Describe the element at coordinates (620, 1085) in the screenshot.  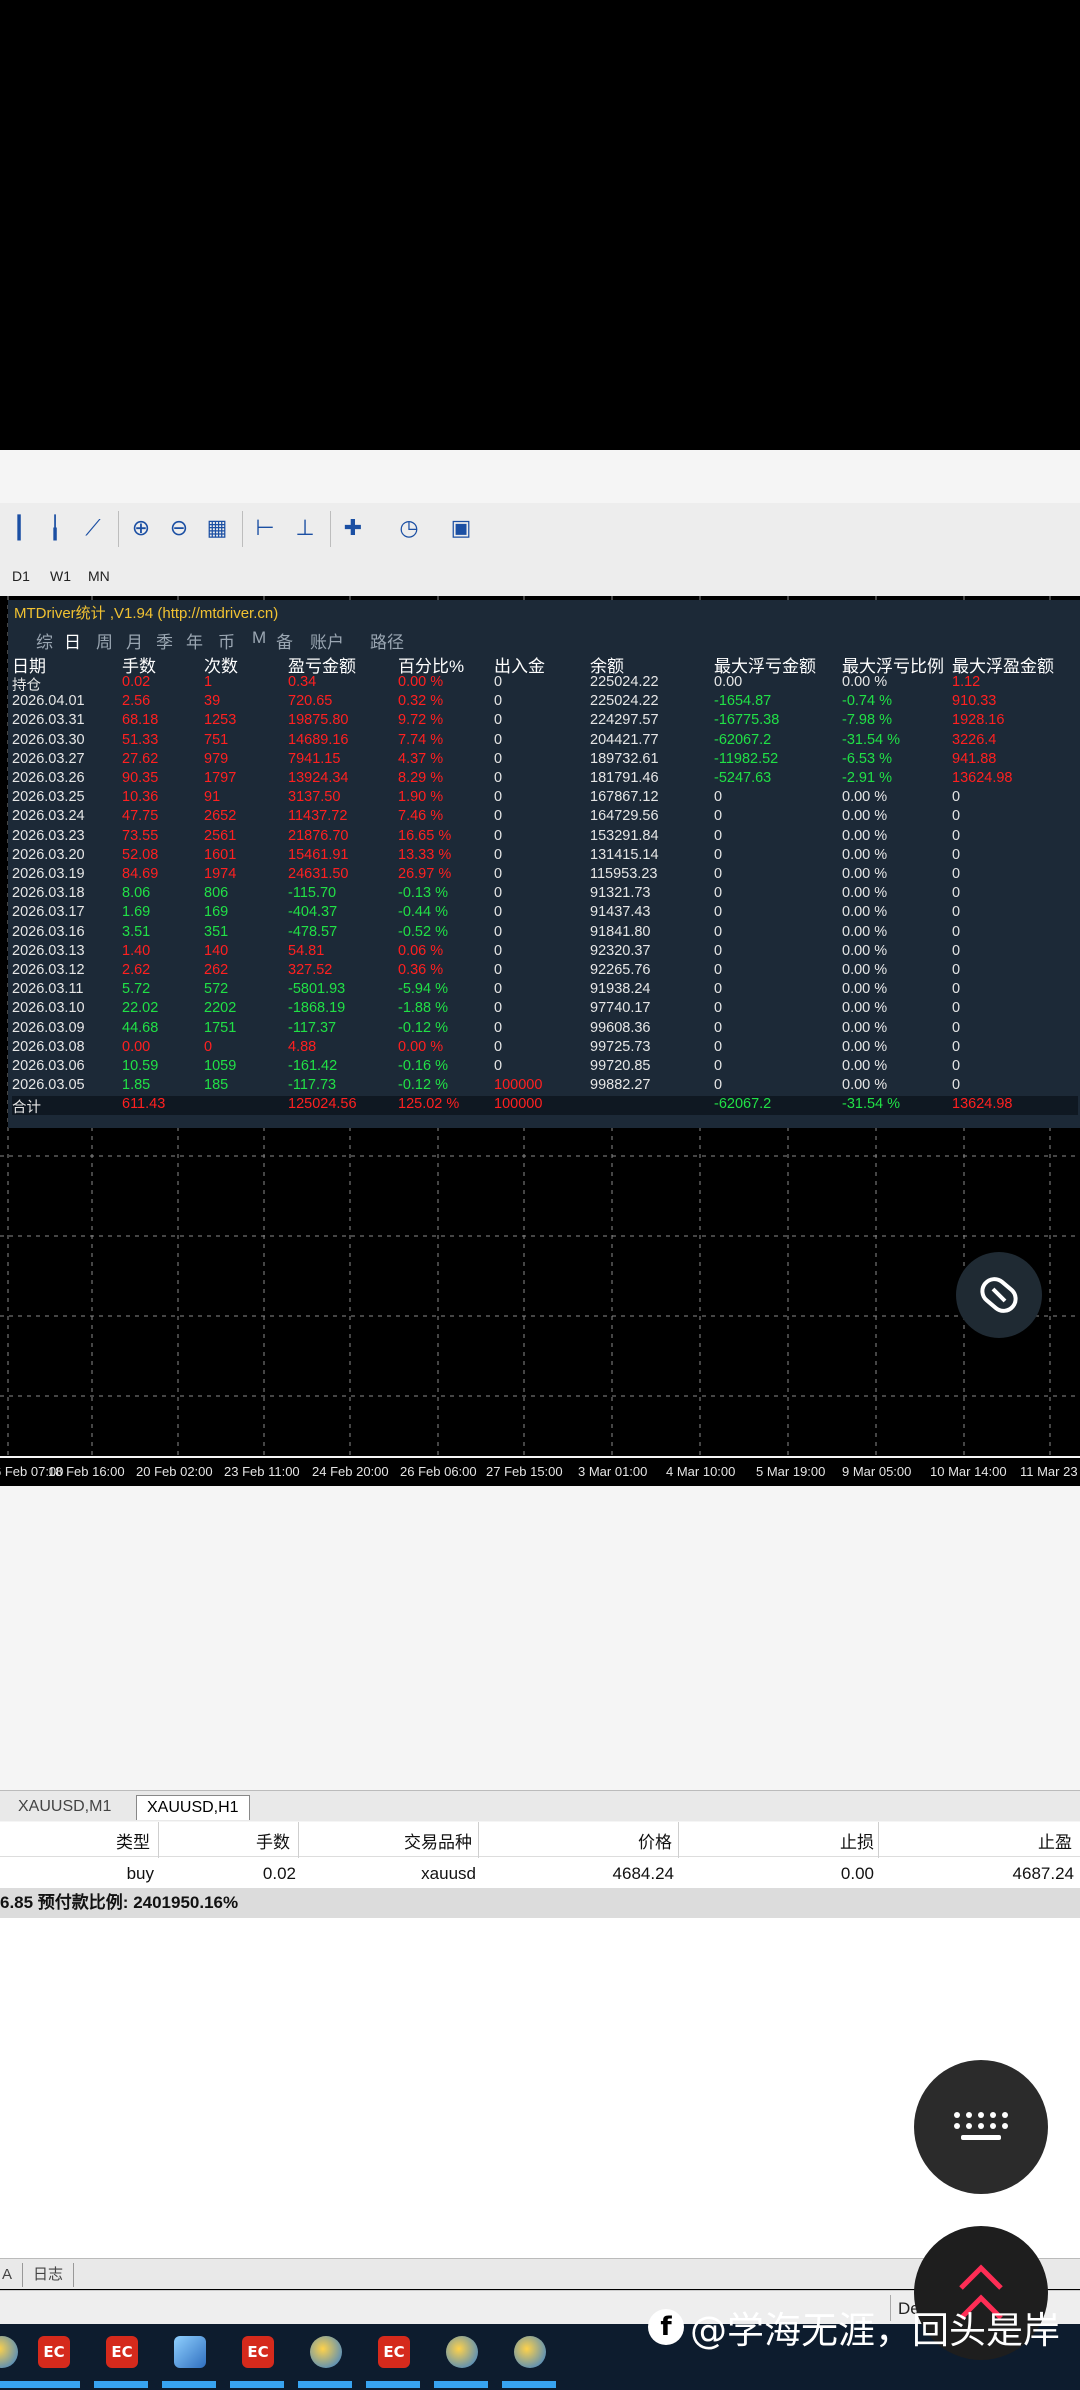
I see `stats-cell-bal: 99882.27` at that location.